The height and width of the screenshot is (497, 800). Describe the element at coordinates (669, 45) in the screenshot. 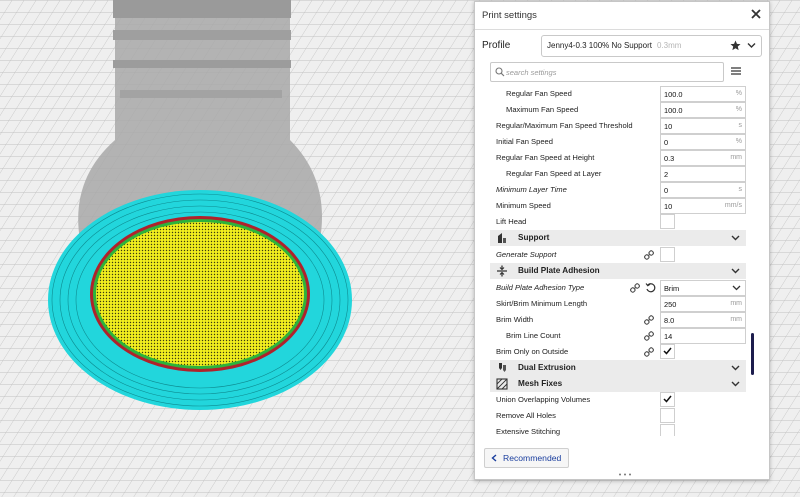

I see `profile-layer-height: 0.3mm` at that location.